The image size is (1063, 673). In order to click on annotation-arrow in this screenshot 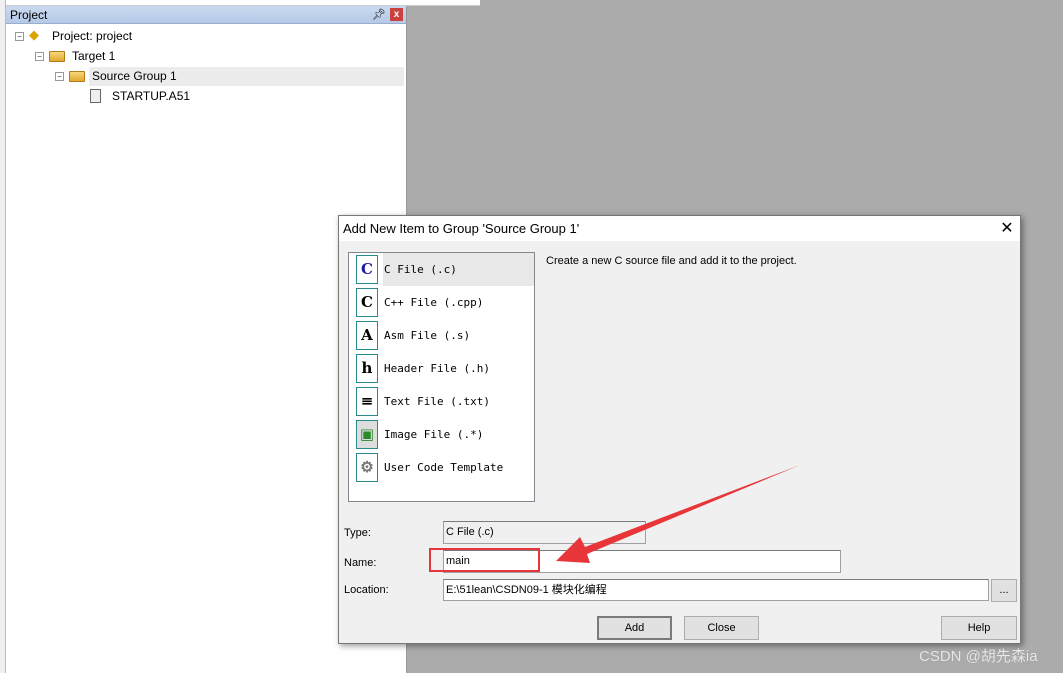, I will do `click(678, 514)`.